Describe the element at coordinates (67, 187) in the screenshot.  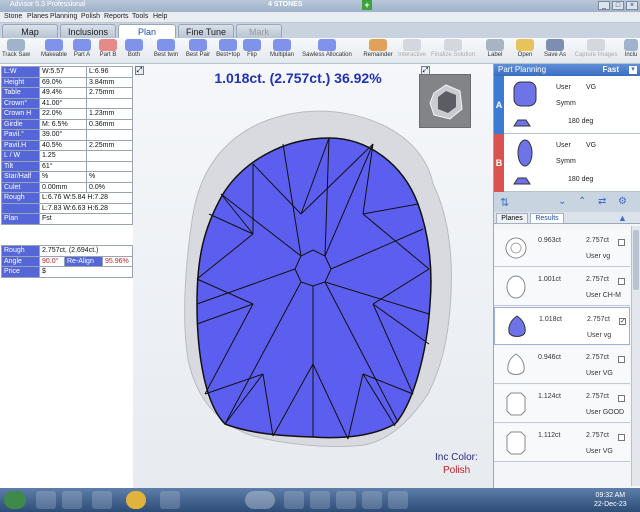
I see `table-row: Culet 0.00mm 0.0%` at that location.